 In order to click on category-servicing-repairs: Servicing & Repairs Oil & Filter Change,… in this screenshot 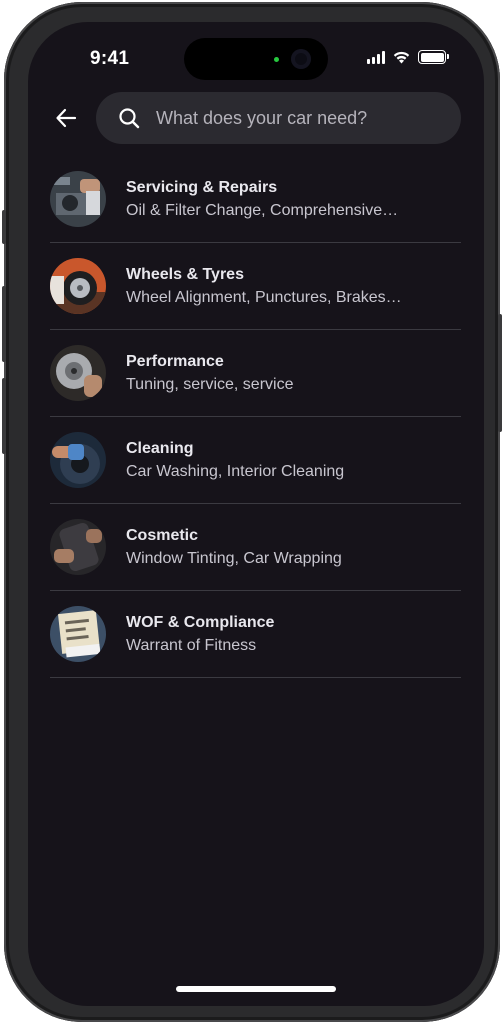, I will do `click(255, 199)`.